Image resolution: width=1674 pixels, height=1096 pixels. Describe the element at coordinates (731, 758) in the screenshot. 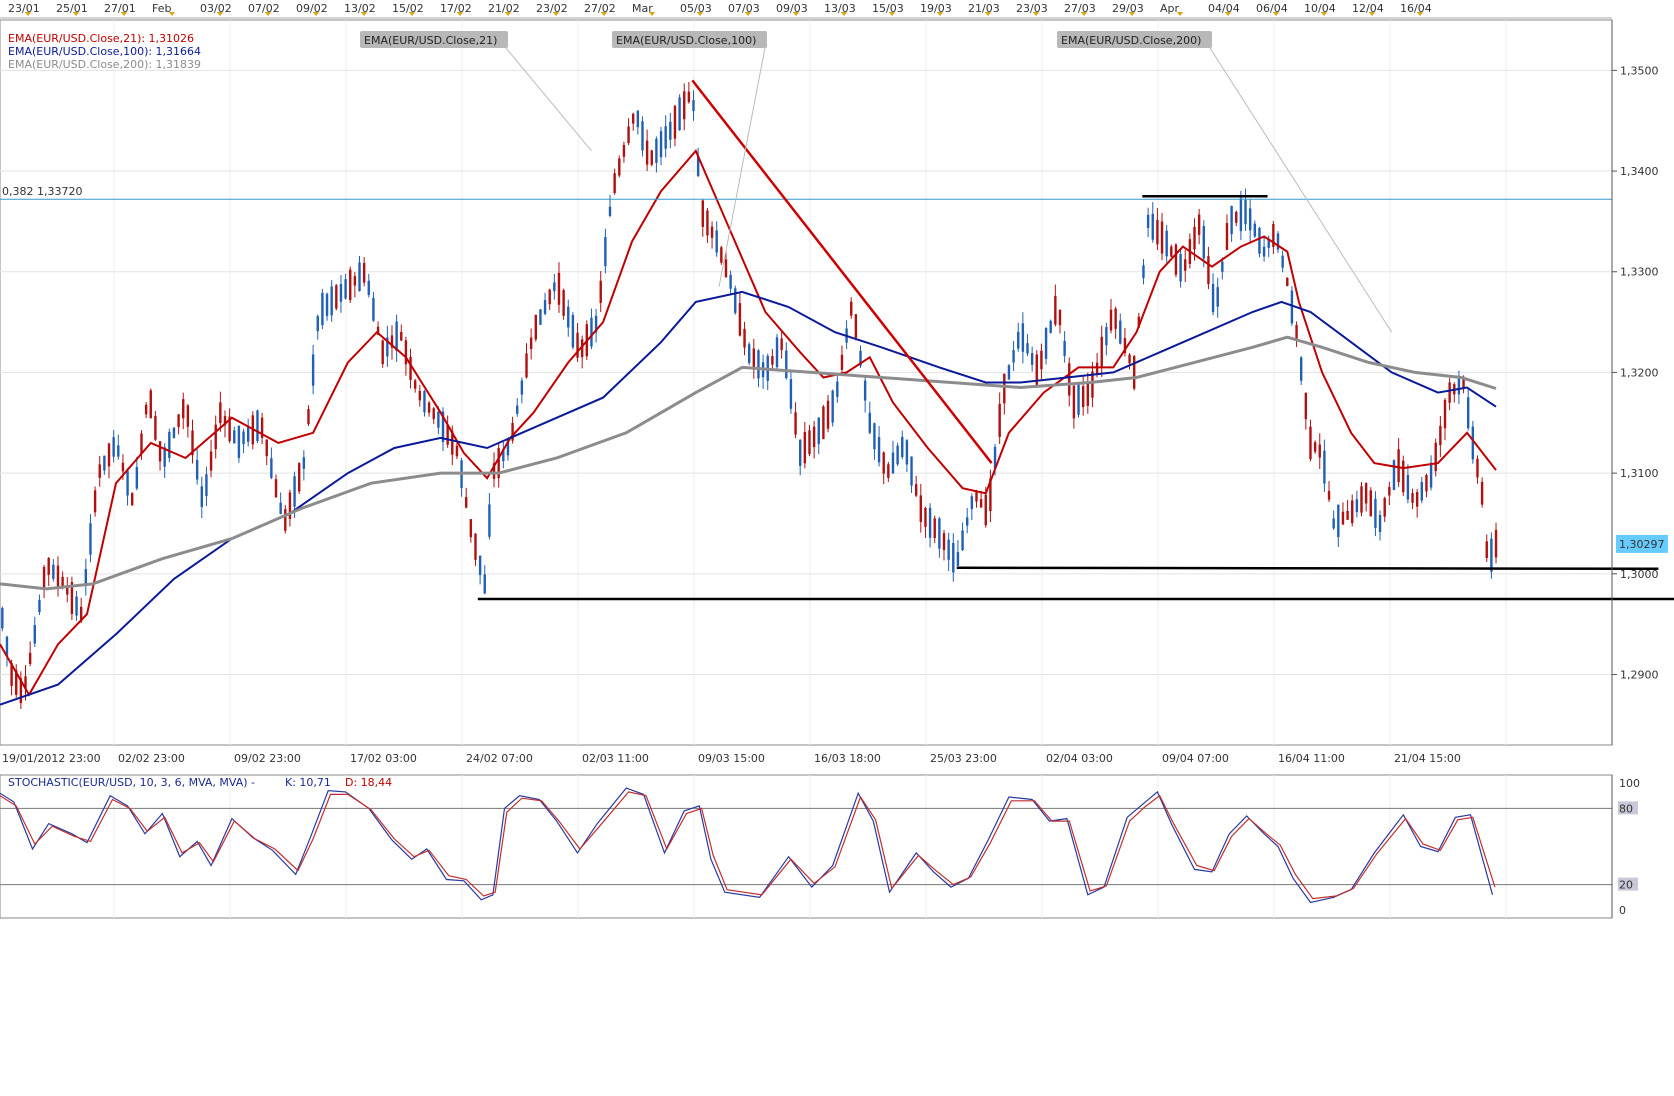

I see `bottom-date-label: 09/03 15:00` at that location.